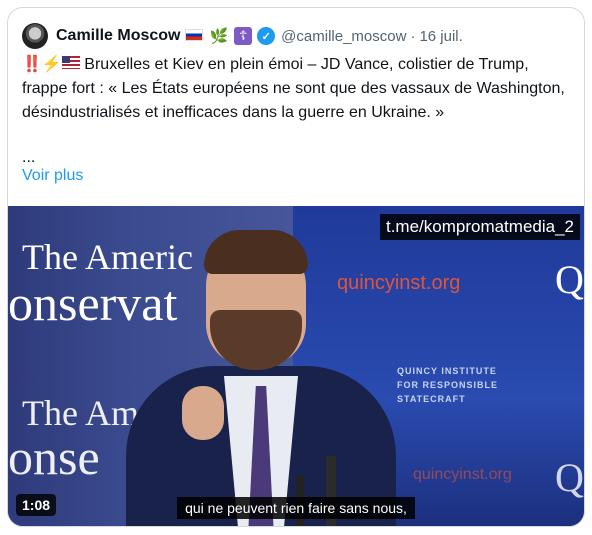  What do you see at coordinates (343, 36) in the screenshot?
I see `author-handle: @camille_moscow` at bounding box center [343, 36].